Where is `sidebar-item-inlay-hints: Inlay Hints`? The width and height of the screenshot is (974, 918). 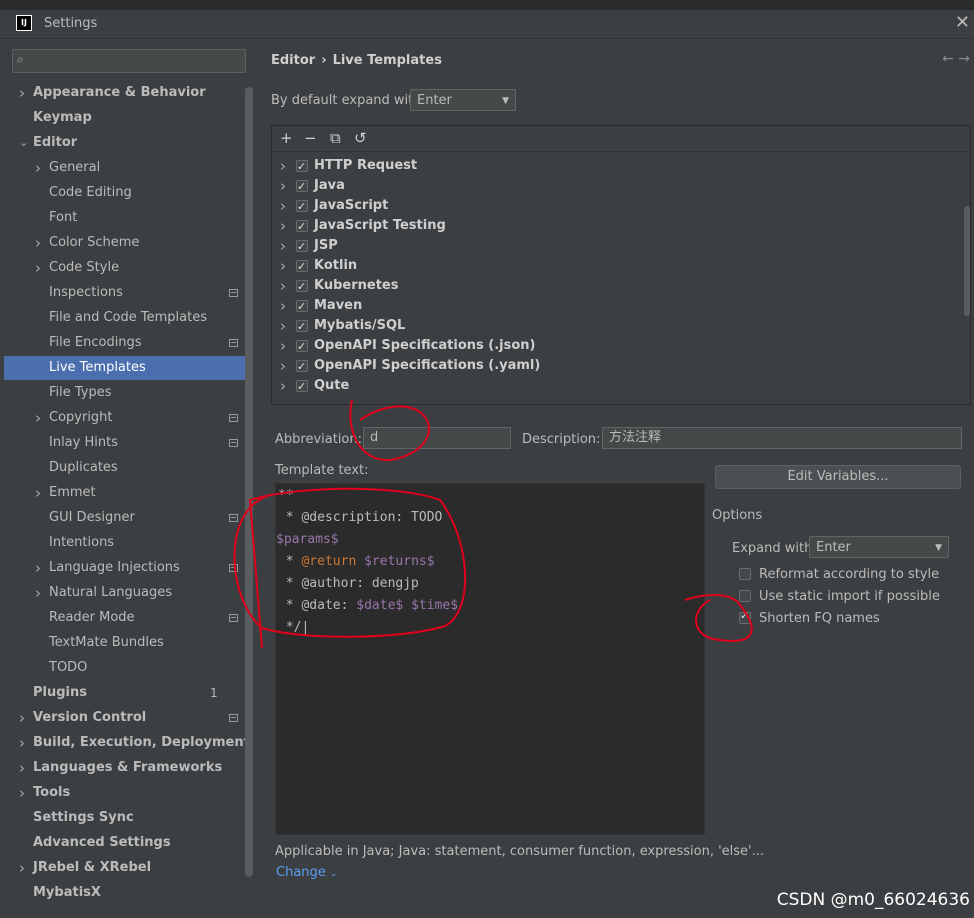 sidebar-item-inlay-hints: Inlay Hints is located at coordinates (128, 443).